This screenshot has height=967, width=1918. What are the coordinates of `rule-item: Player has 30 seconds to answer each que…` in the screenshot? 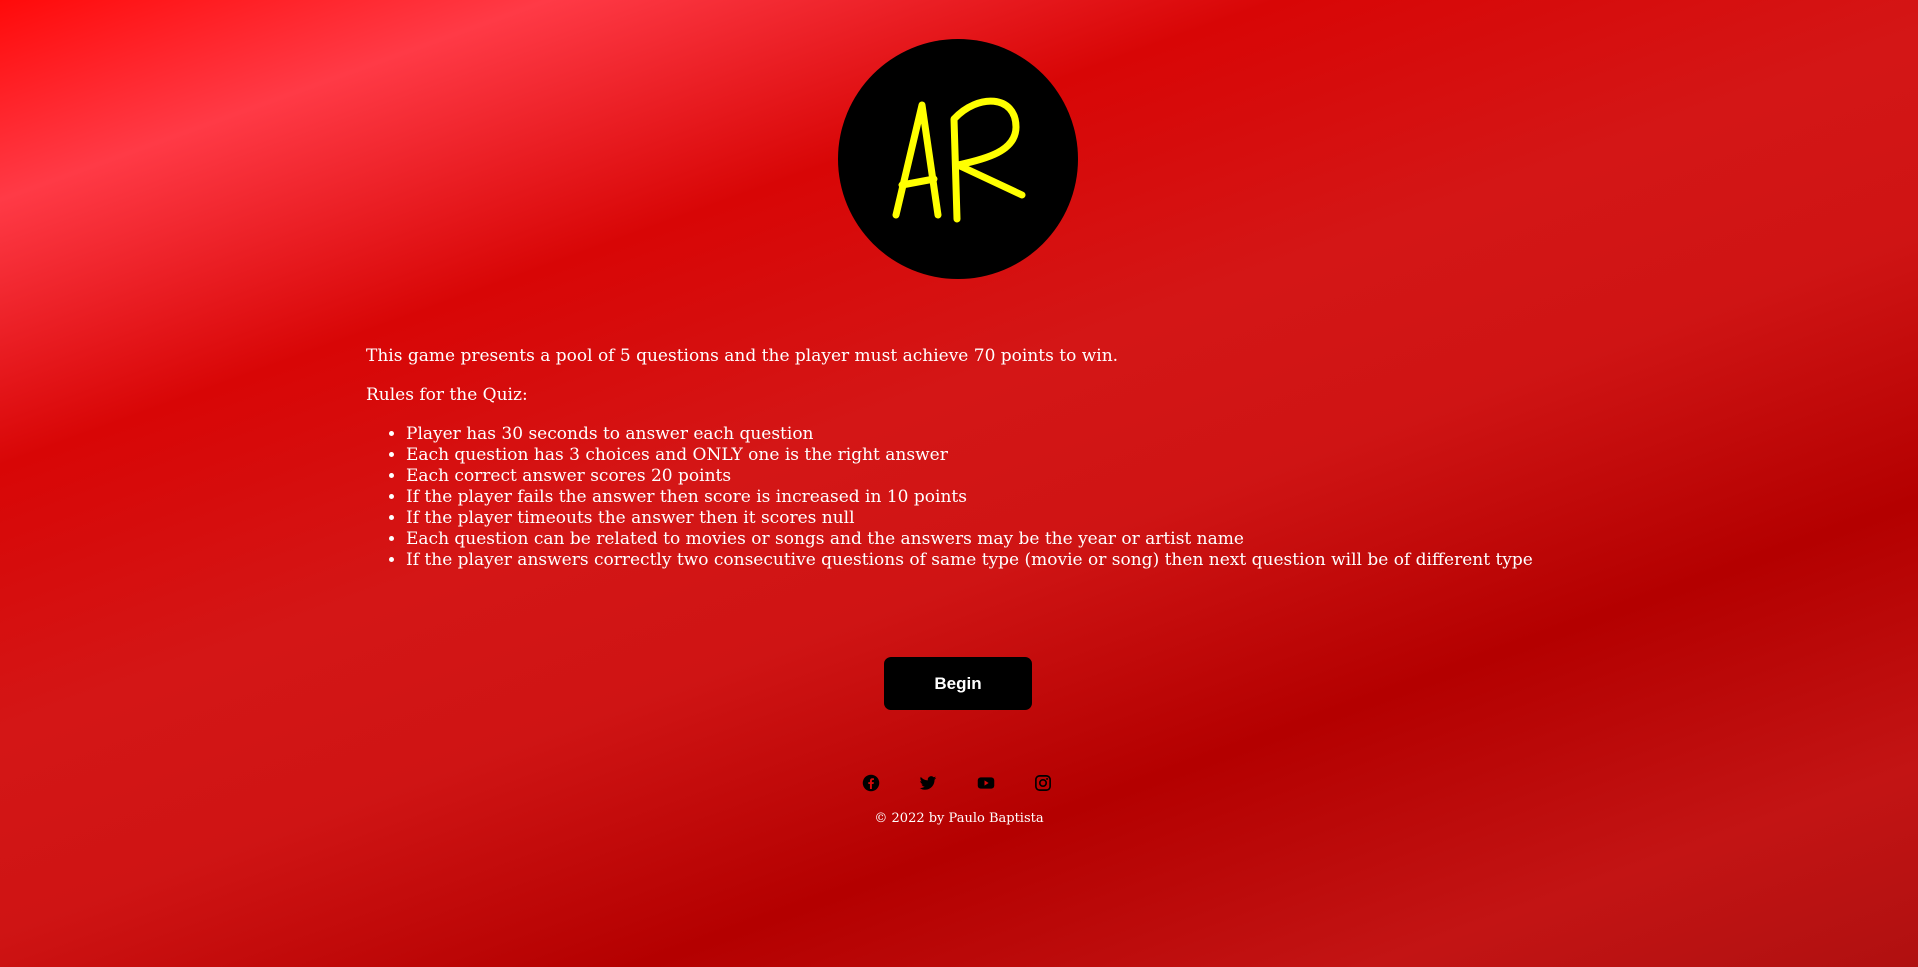 It's located at (1036, 434).